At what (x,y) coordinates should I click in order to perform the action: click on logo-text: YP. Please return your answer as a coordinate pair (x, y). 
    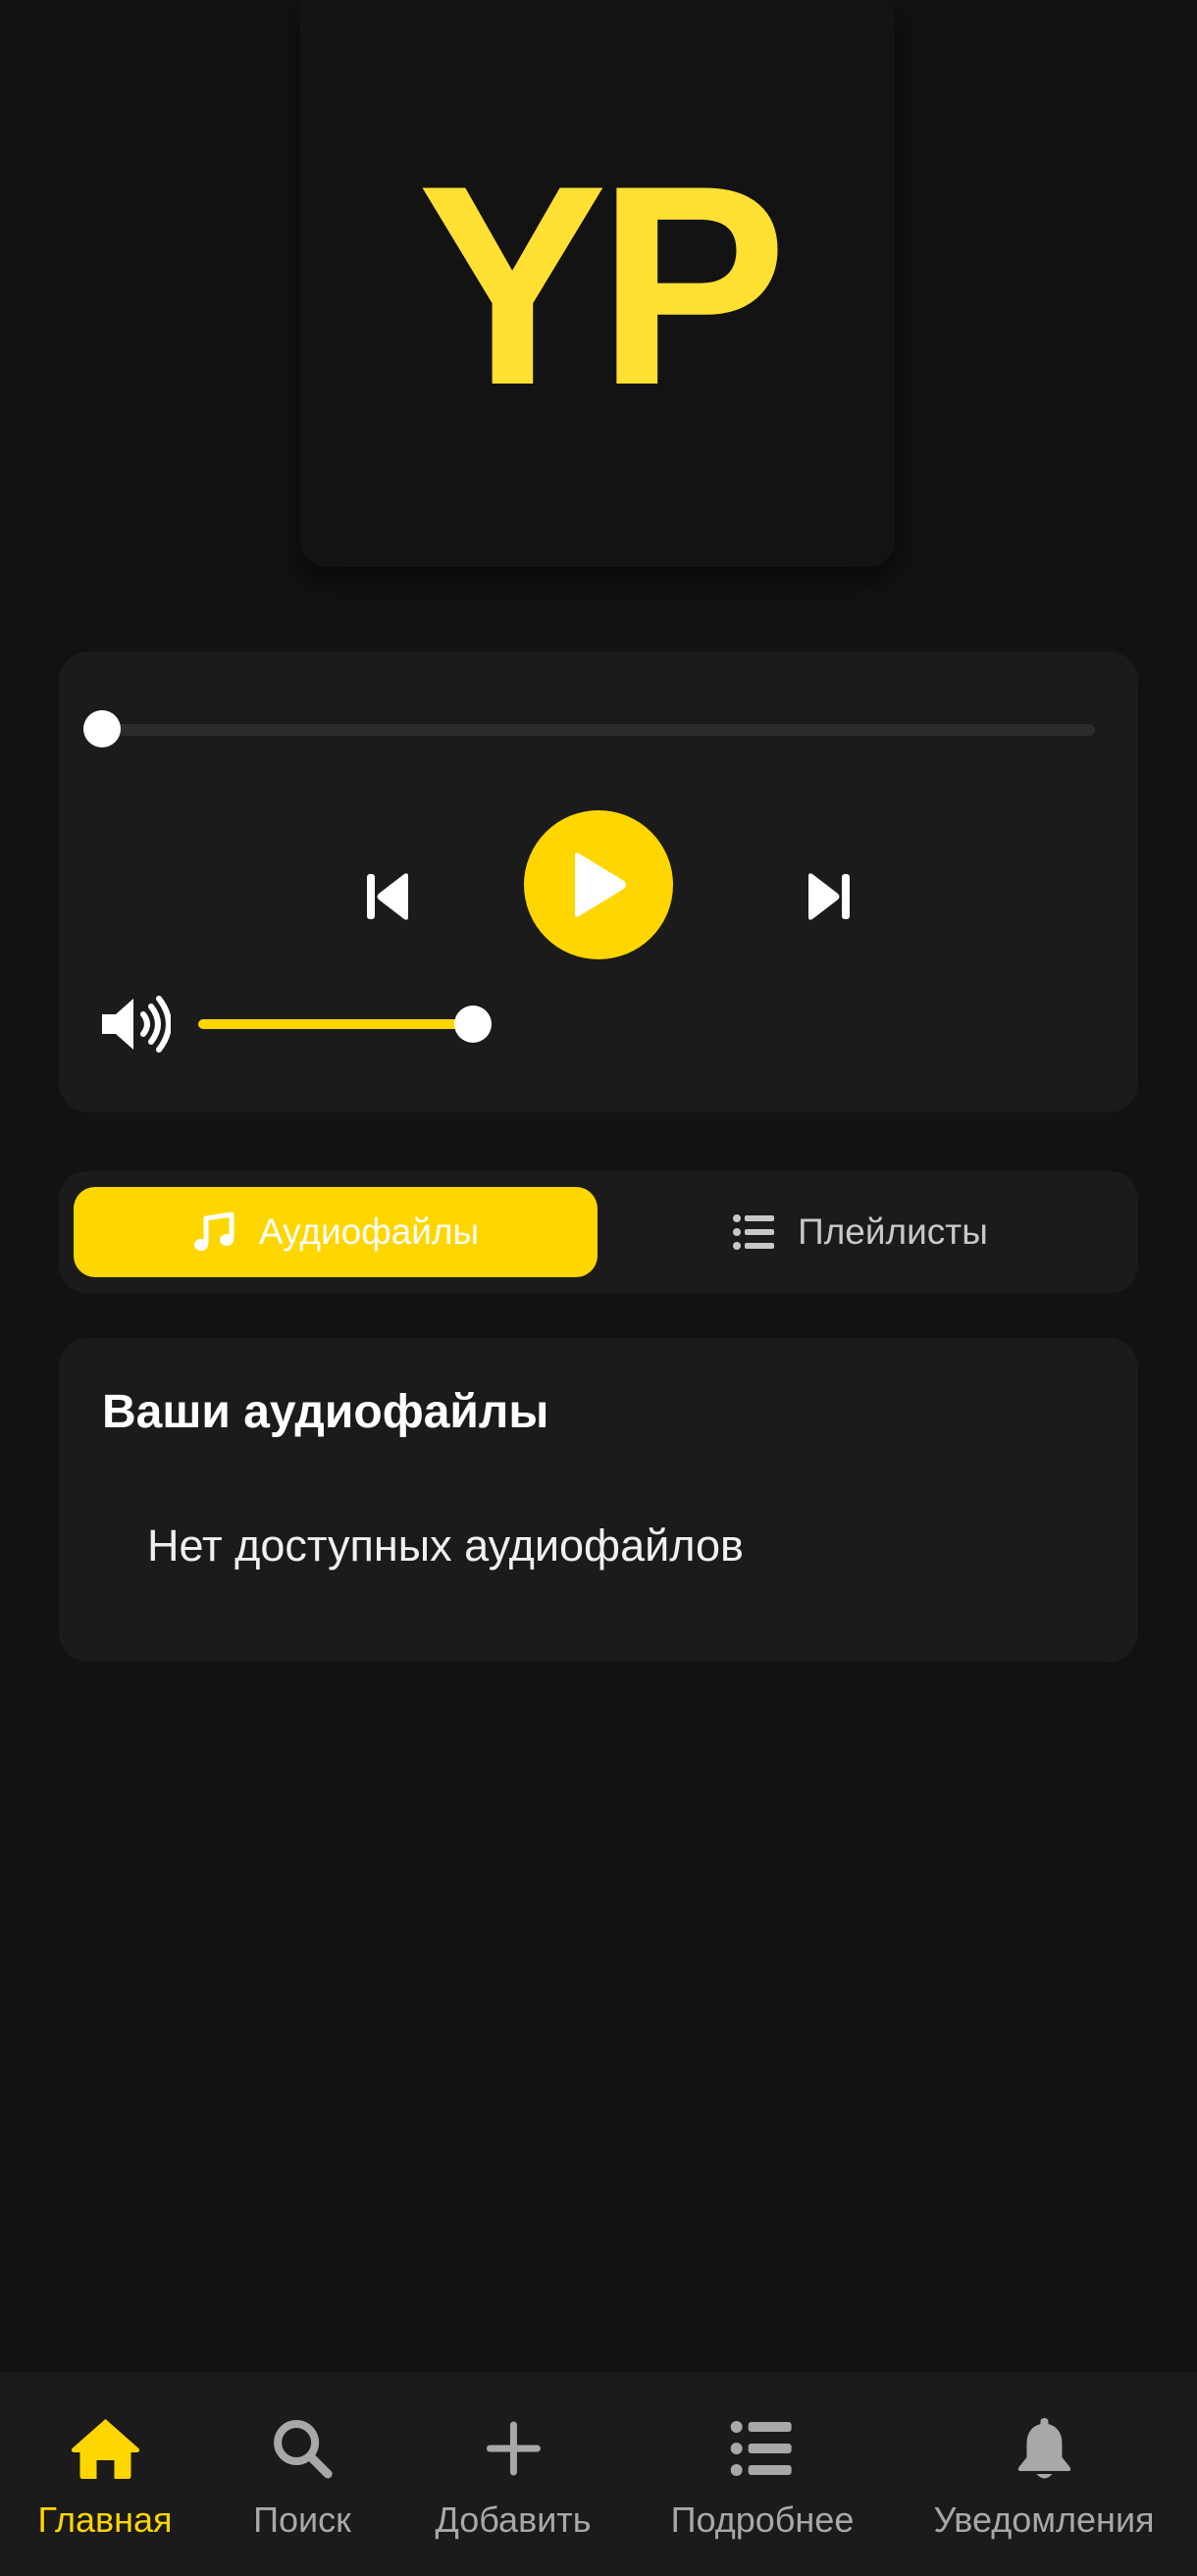
    Looking at the image, I should click on (599, 283).